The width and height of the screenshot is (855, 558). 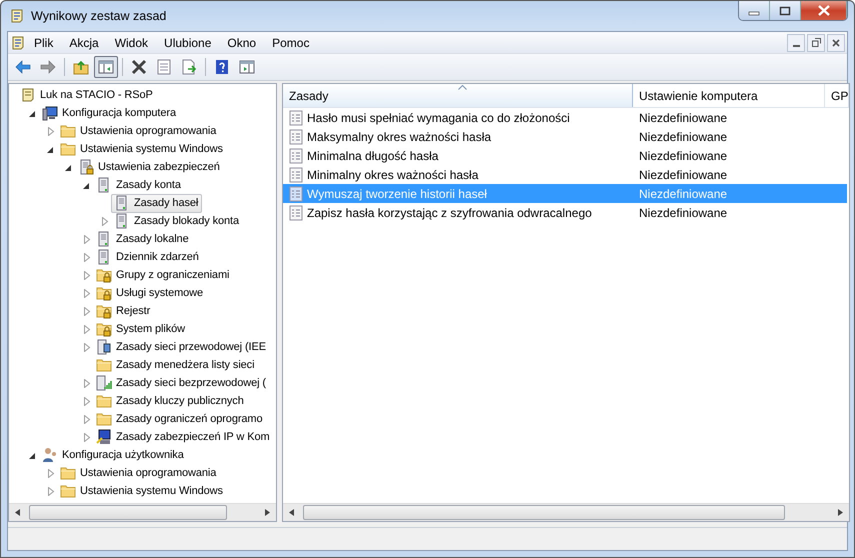 I want to click on delete-icon, so click(x=139, y=67).